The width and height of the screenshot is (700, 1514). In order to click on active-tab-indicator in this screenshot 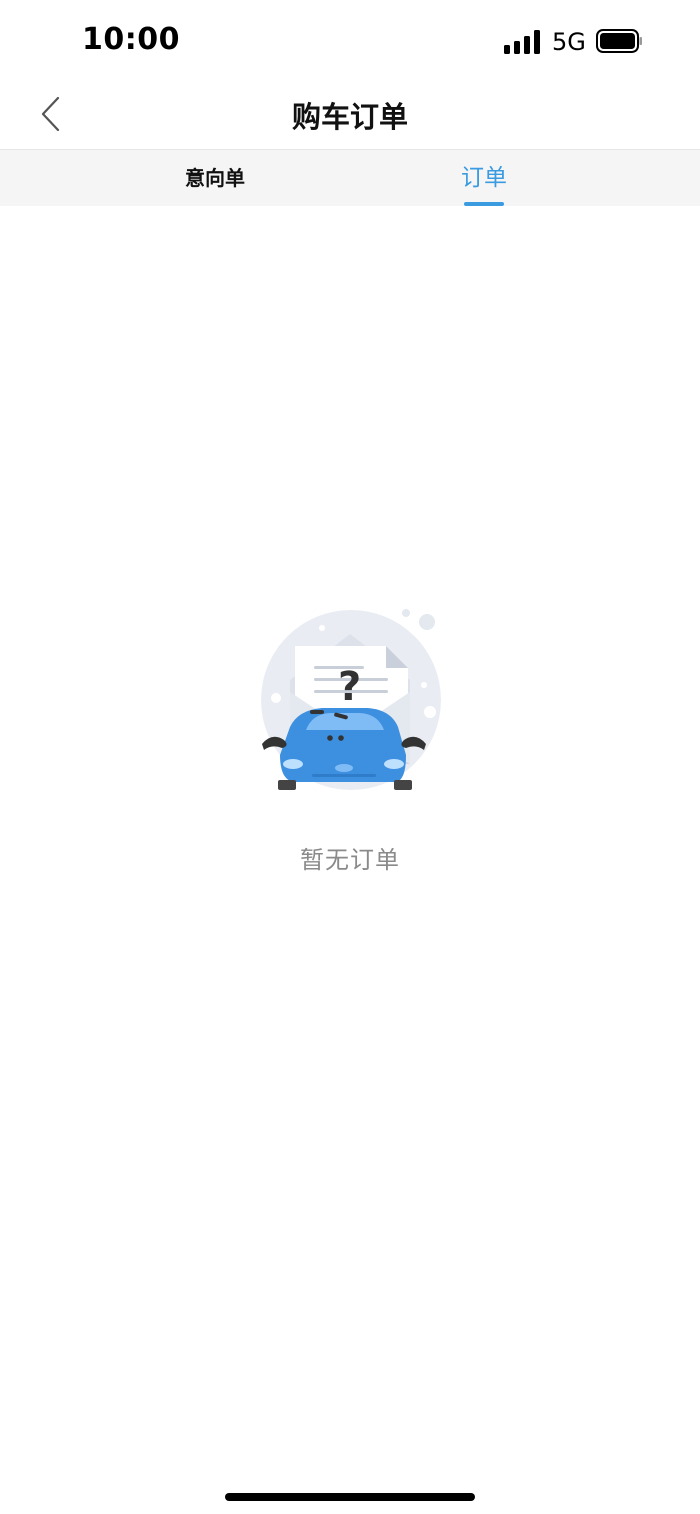, I will do `click(484, 204)`.